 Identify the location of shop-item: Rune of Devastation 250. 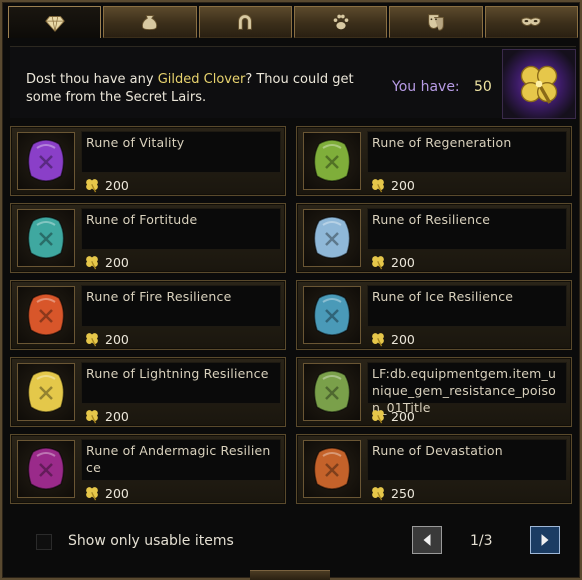
(434, 469).